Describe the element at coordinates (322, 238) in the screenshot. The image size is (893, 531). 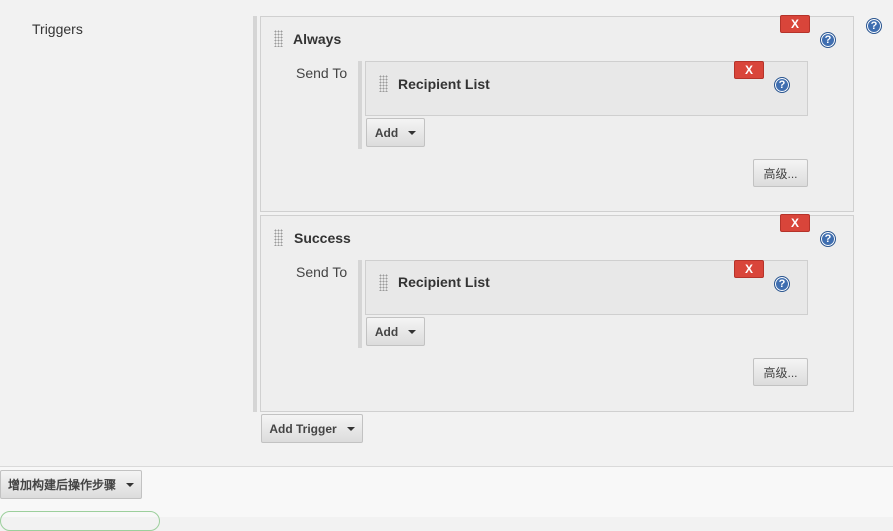
I see `trigger-title: Success` at that location.